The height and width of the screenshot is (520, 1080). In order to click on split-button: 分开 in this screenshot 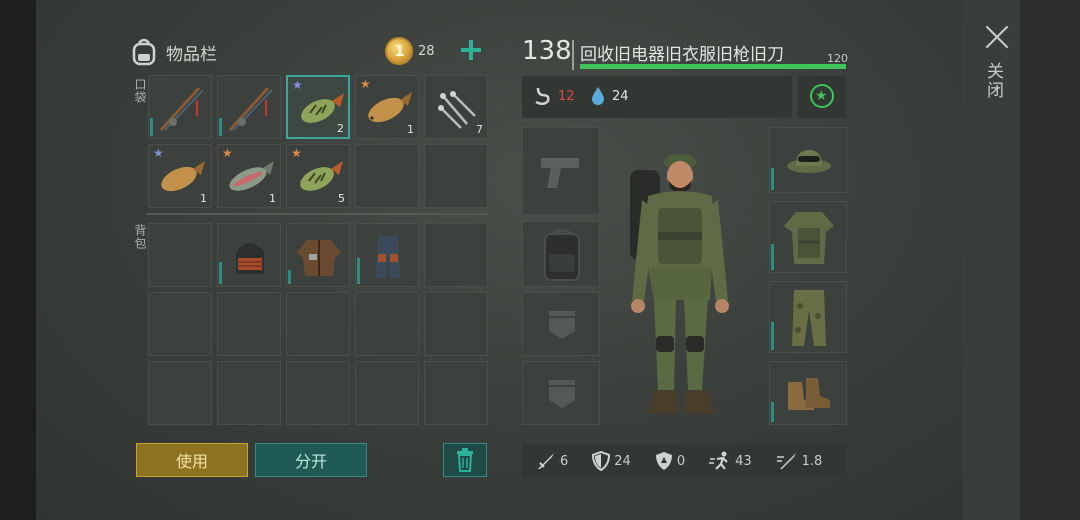, I will do `click(311, 460)`.